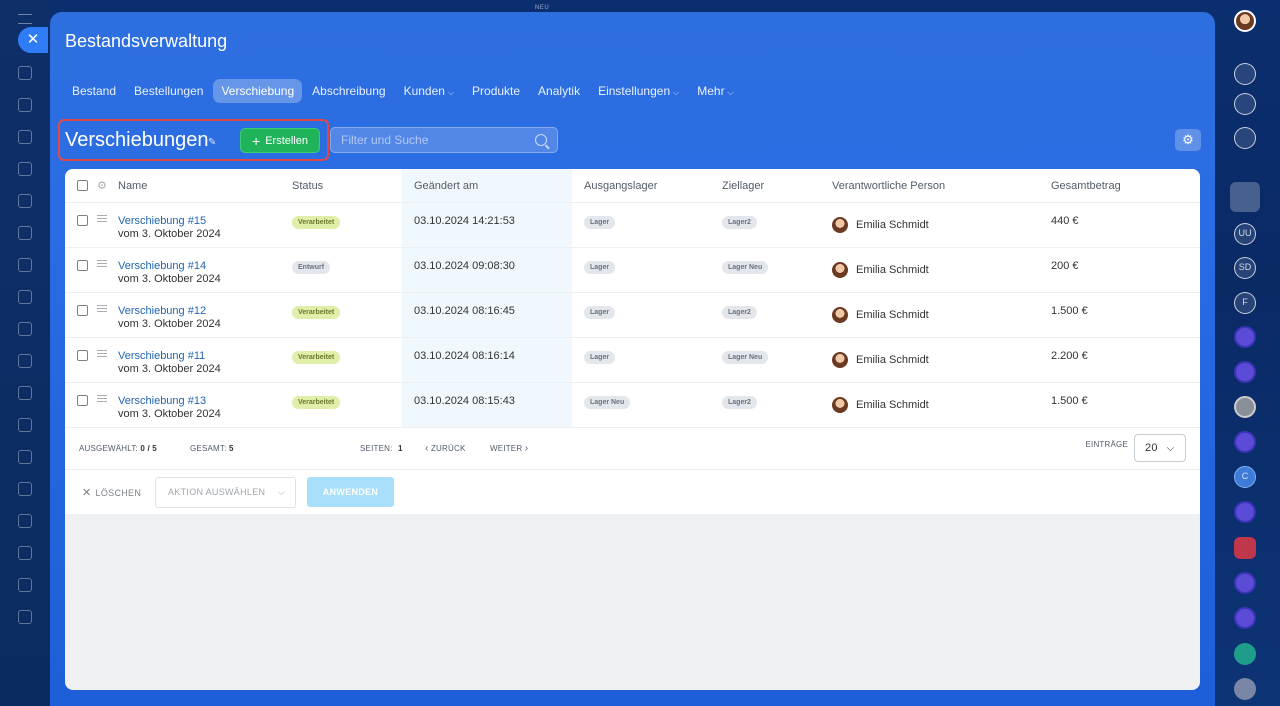 This screenshot has width=1280, height=706. What do you see at coordinates (1245, 548) in the screenshot?
I see `tasks-check-icon` at bounding box center [1245, 548].